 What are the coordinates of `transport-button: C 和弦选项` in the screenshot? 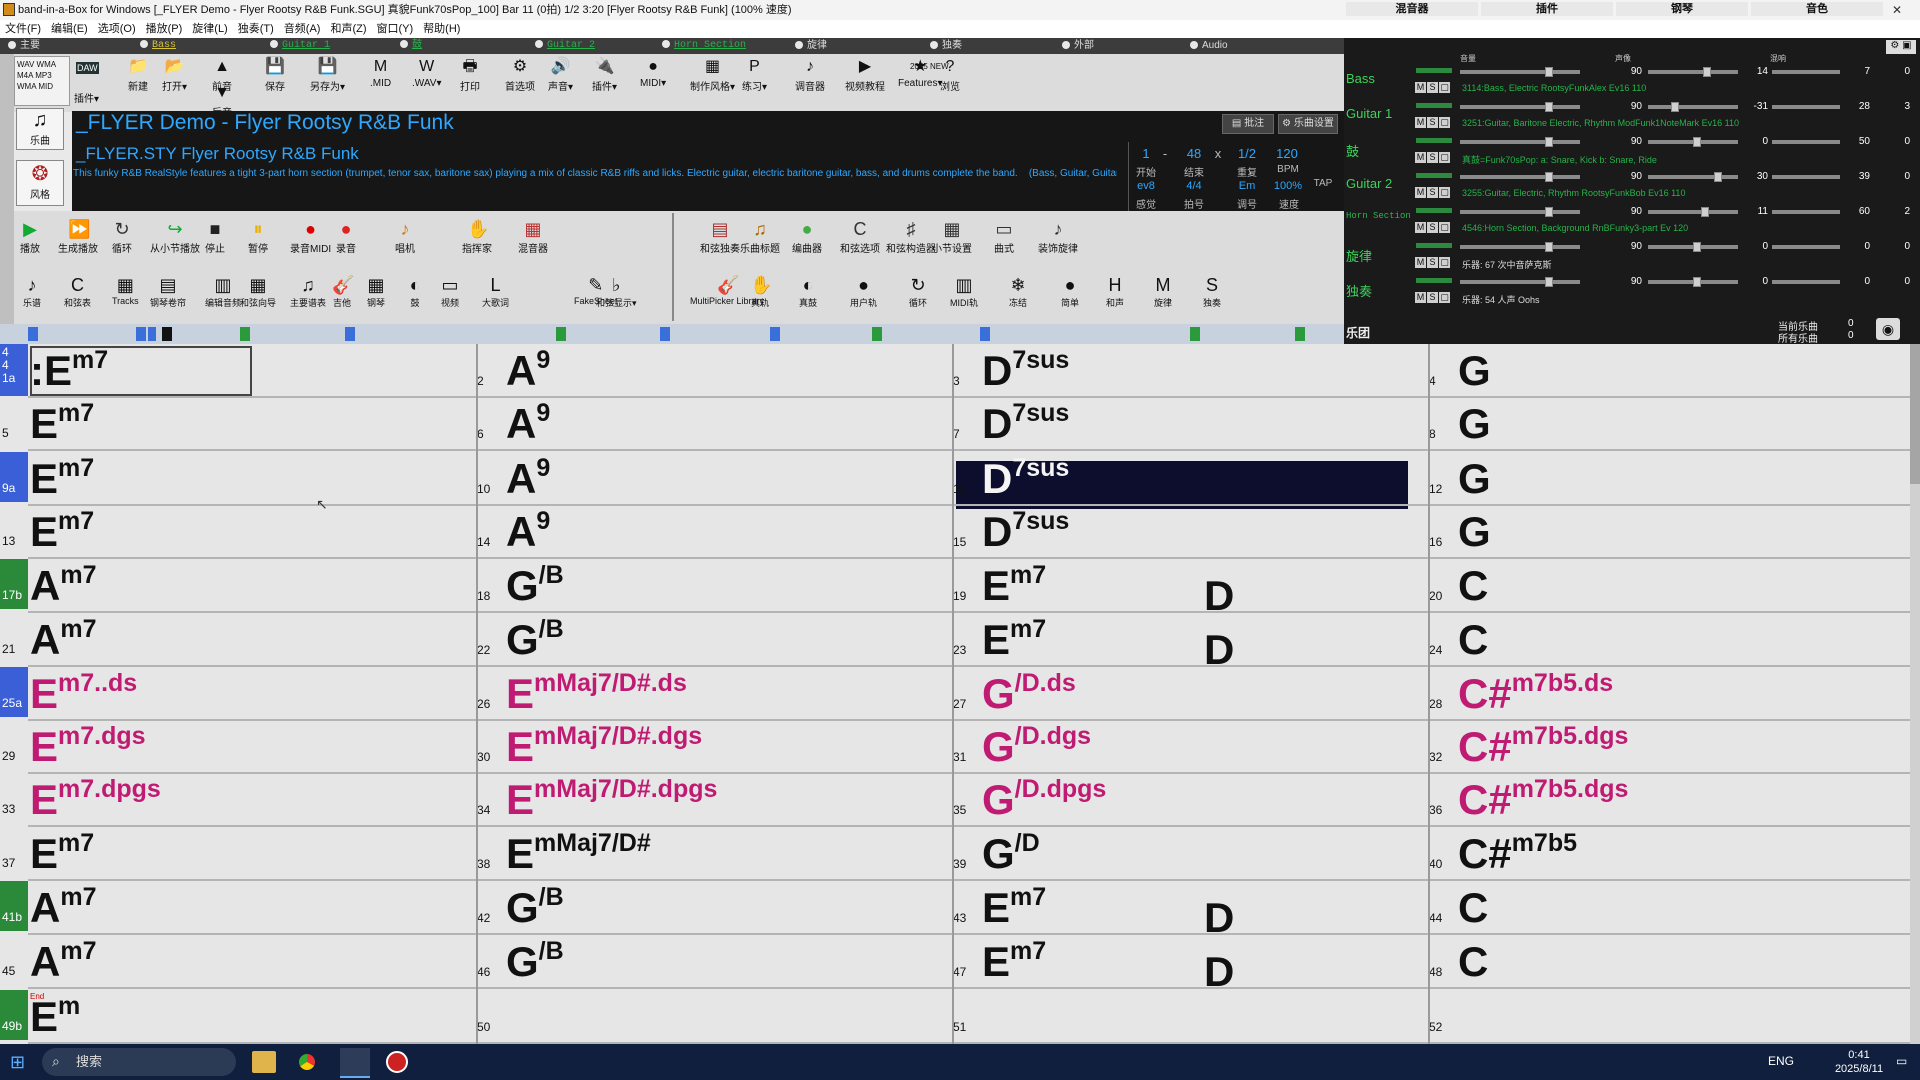 It's located at (860, 237).